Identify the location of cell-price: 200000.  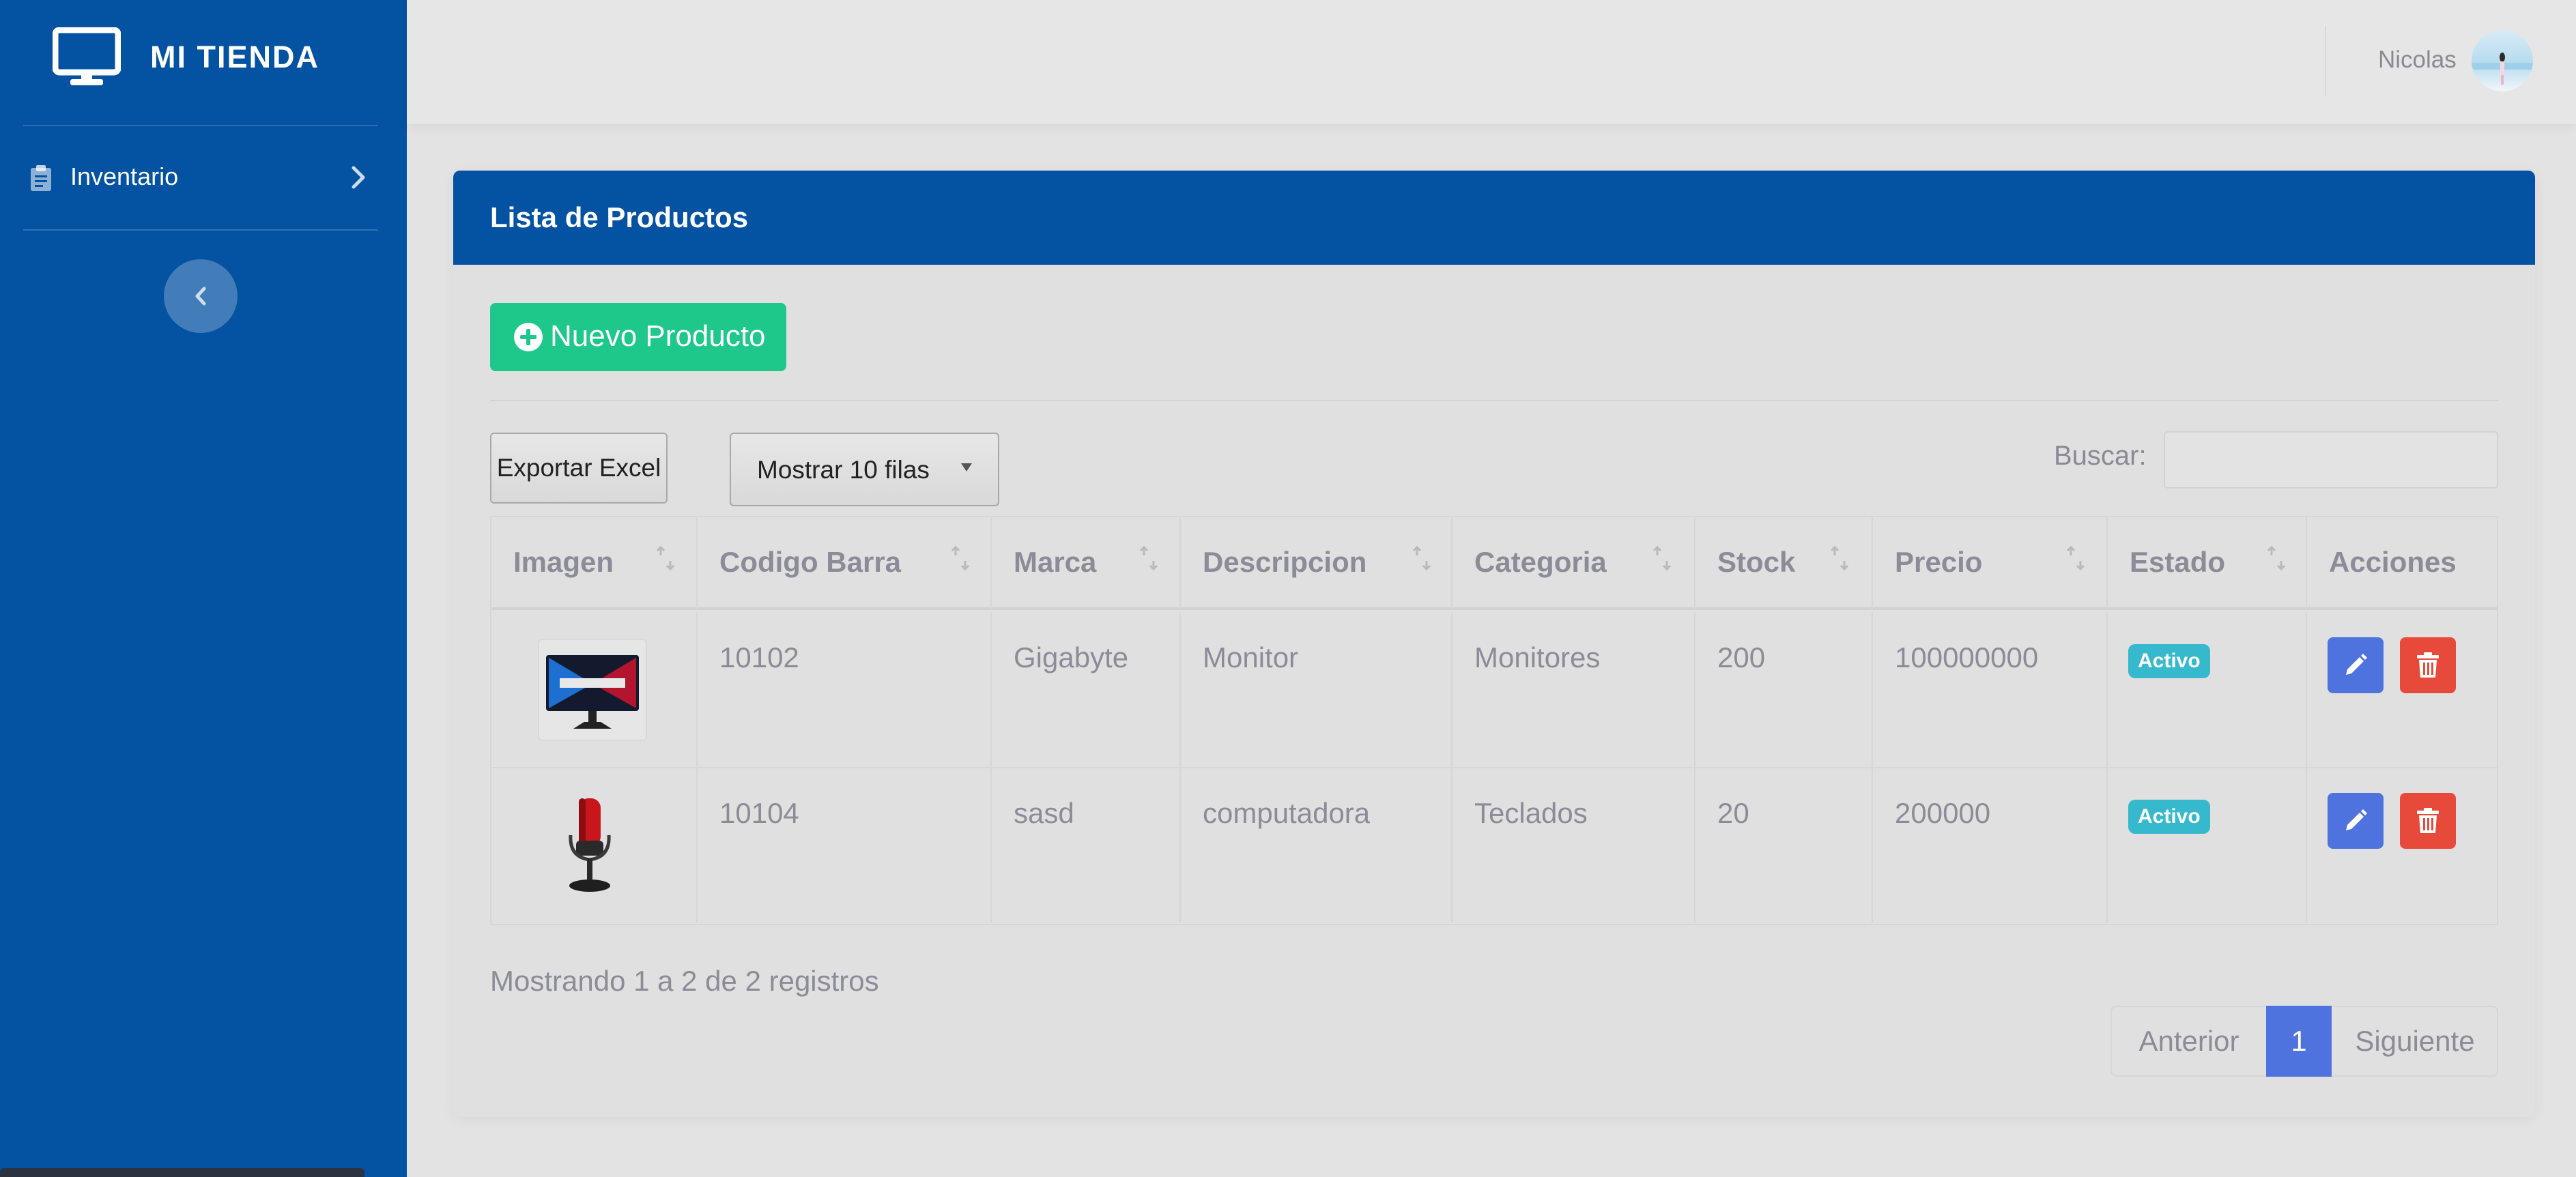
(1990, 845).